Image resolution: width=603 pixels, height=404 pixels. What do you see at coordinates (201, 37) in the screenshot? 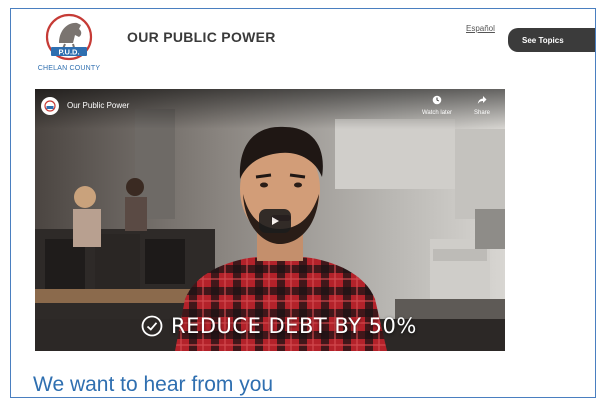
I see `site-title: OUR PUBLIC POWER` at bounding box center [201, 37].